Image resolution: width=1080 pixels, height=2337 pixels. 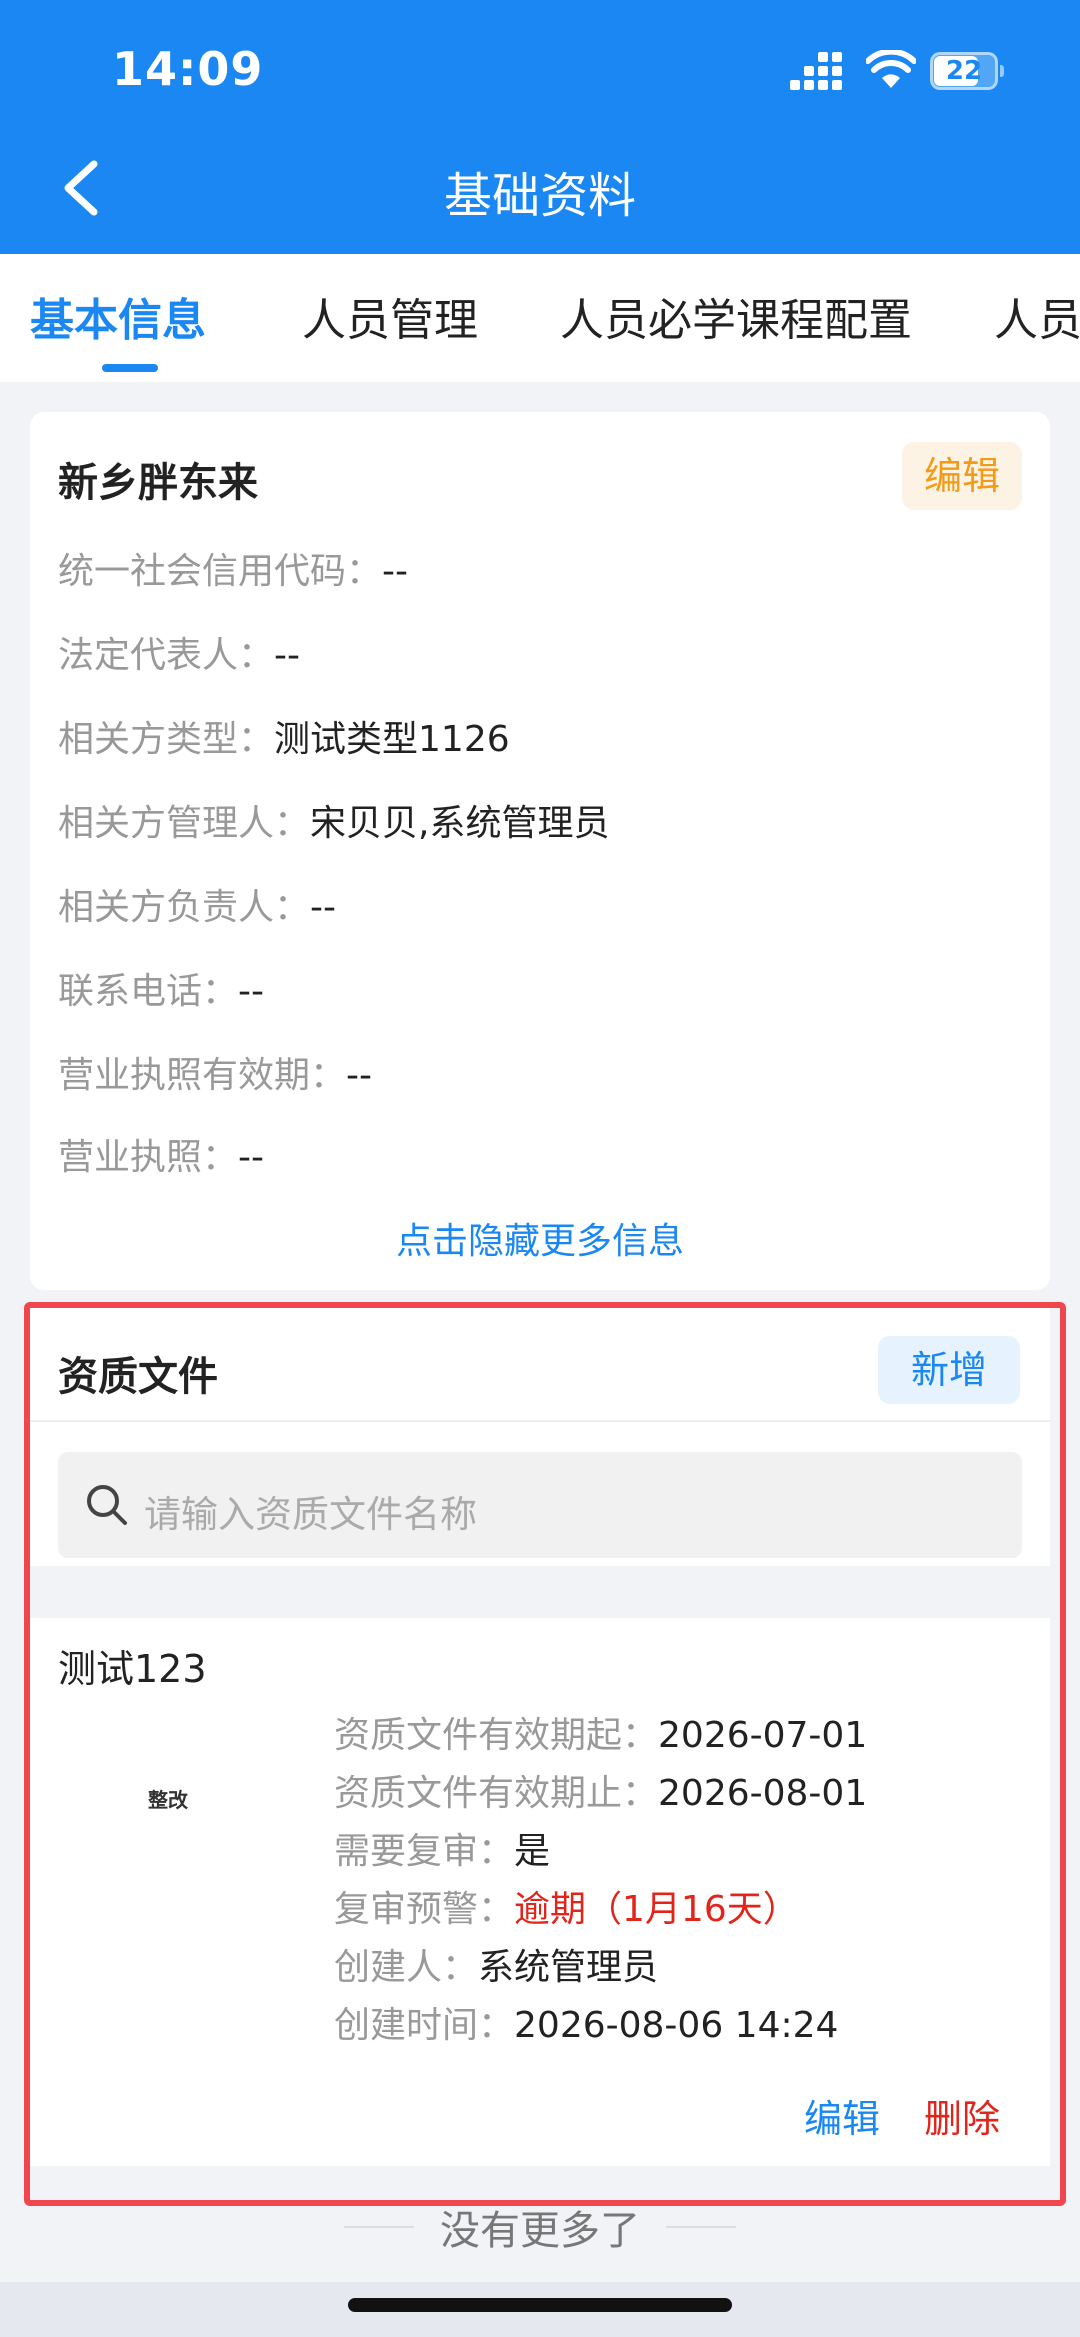 What do you see at coordinates (656, 1909) in the screenshot?
I see `overdue-badge: 逾期（1月16天）` at bounding box center [656, 1909].